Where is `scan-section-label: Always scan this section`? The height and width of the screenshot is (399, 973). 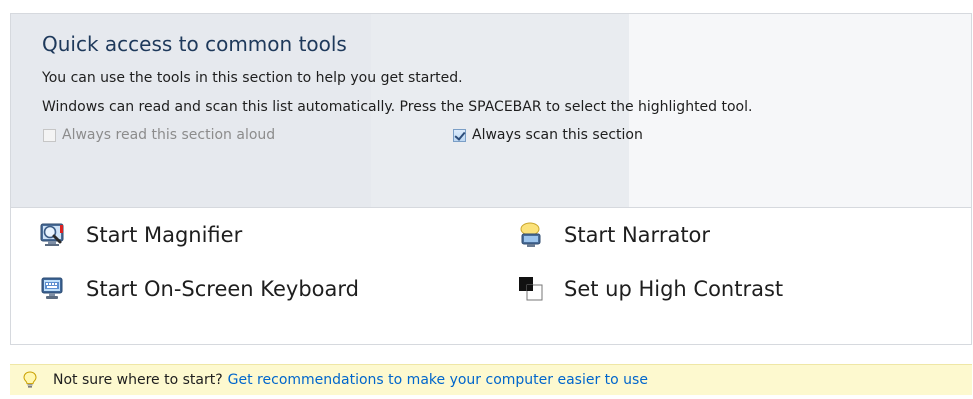 scan-section-label: Always scan this section is located at coordinates (557, 135).